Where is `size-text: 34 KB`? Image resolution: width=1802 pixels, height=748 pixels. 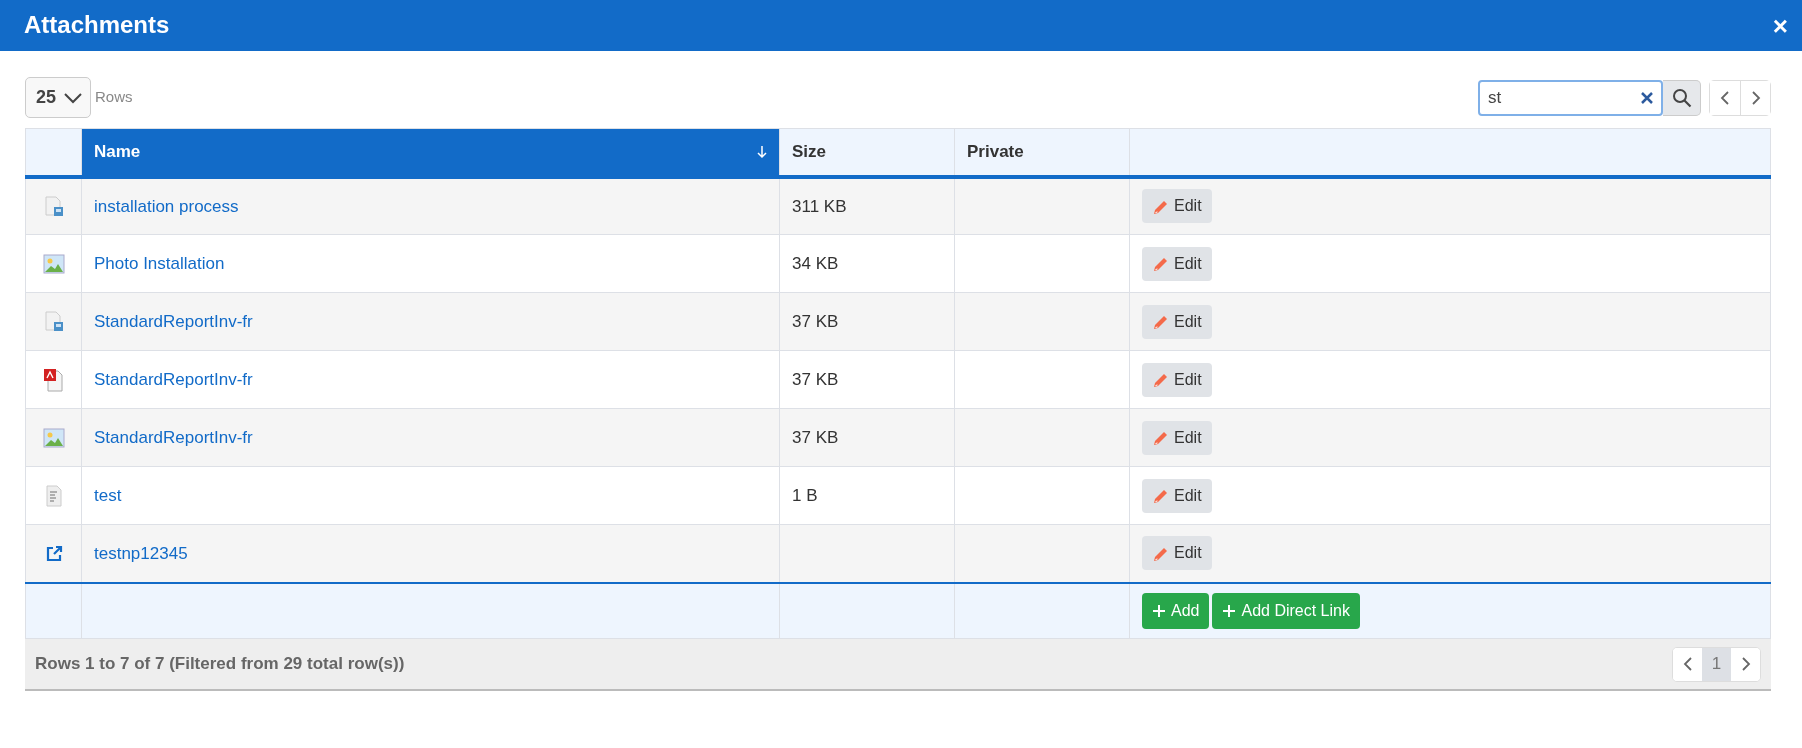
size-text: 34 KB is located at coordinates (815, 263).